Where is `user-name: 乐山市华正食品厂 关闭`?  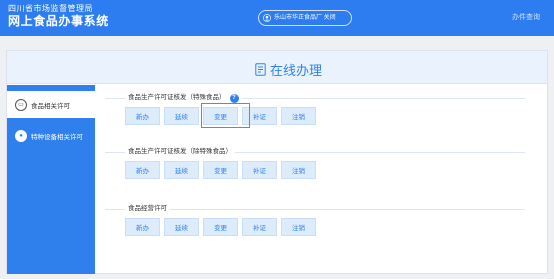
user-name: 乐山市华正食品厂 关闭 is located at coordinates (305, 18).